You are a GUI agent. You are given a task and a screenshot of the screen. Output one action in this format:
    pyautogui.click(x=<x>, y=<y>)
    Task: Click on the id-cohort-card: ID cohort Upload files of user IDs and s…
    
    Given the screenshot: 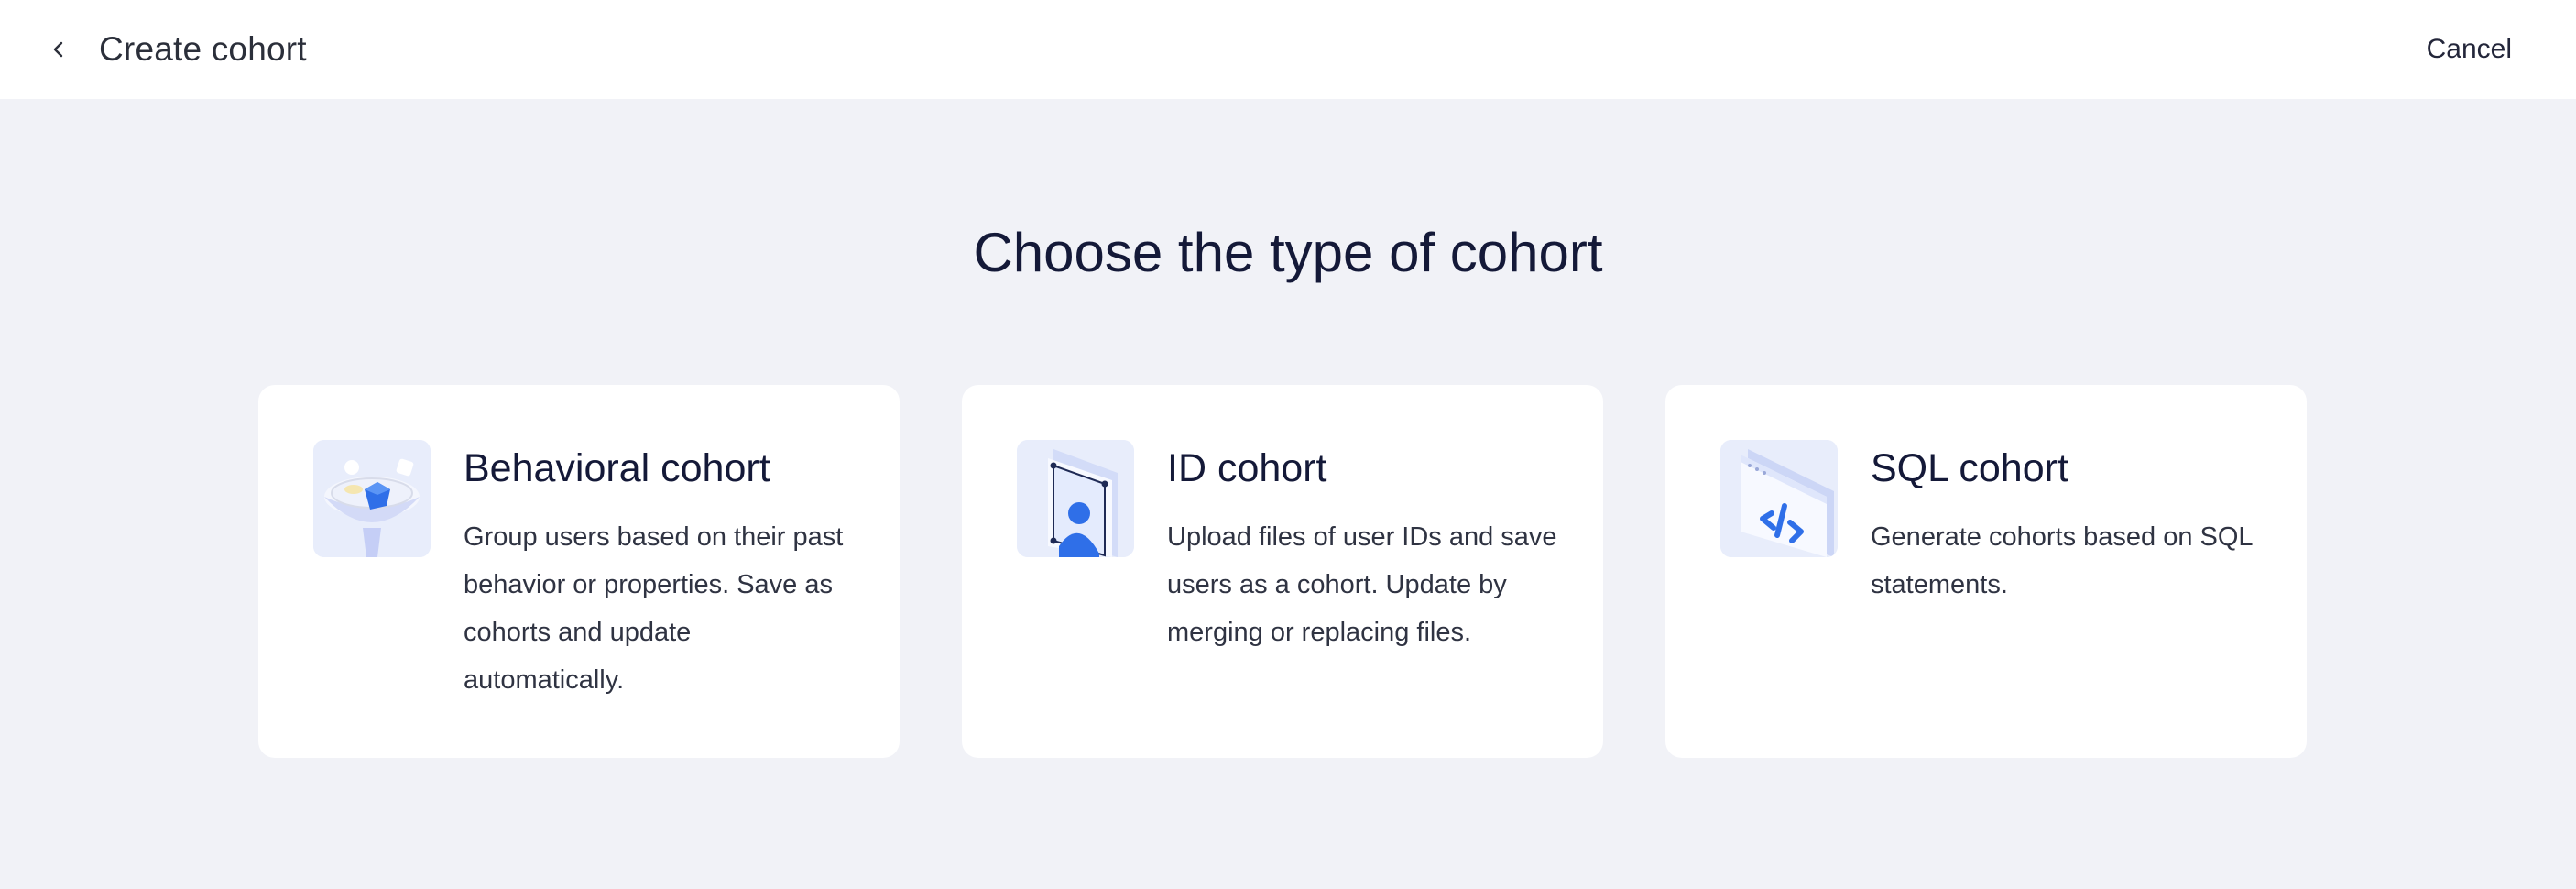 What is the action you would take?
    pyautogui.click(x=1283, y=571)
    